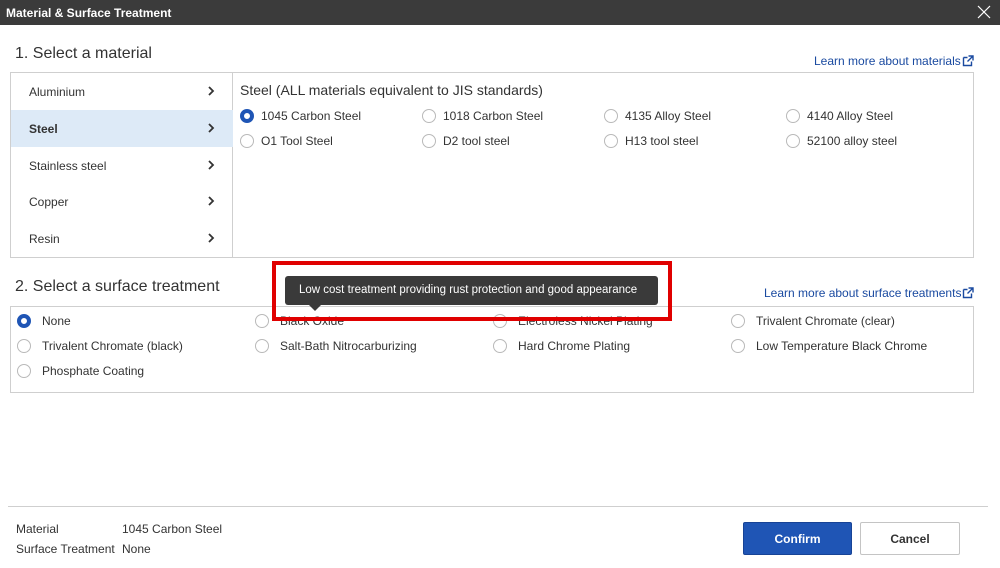 Image resolution: width=1000 pixels, height=568 pixels. Describe the element at coordinates (498, 506) in the screenshot. I see `footer-divider` at that location.